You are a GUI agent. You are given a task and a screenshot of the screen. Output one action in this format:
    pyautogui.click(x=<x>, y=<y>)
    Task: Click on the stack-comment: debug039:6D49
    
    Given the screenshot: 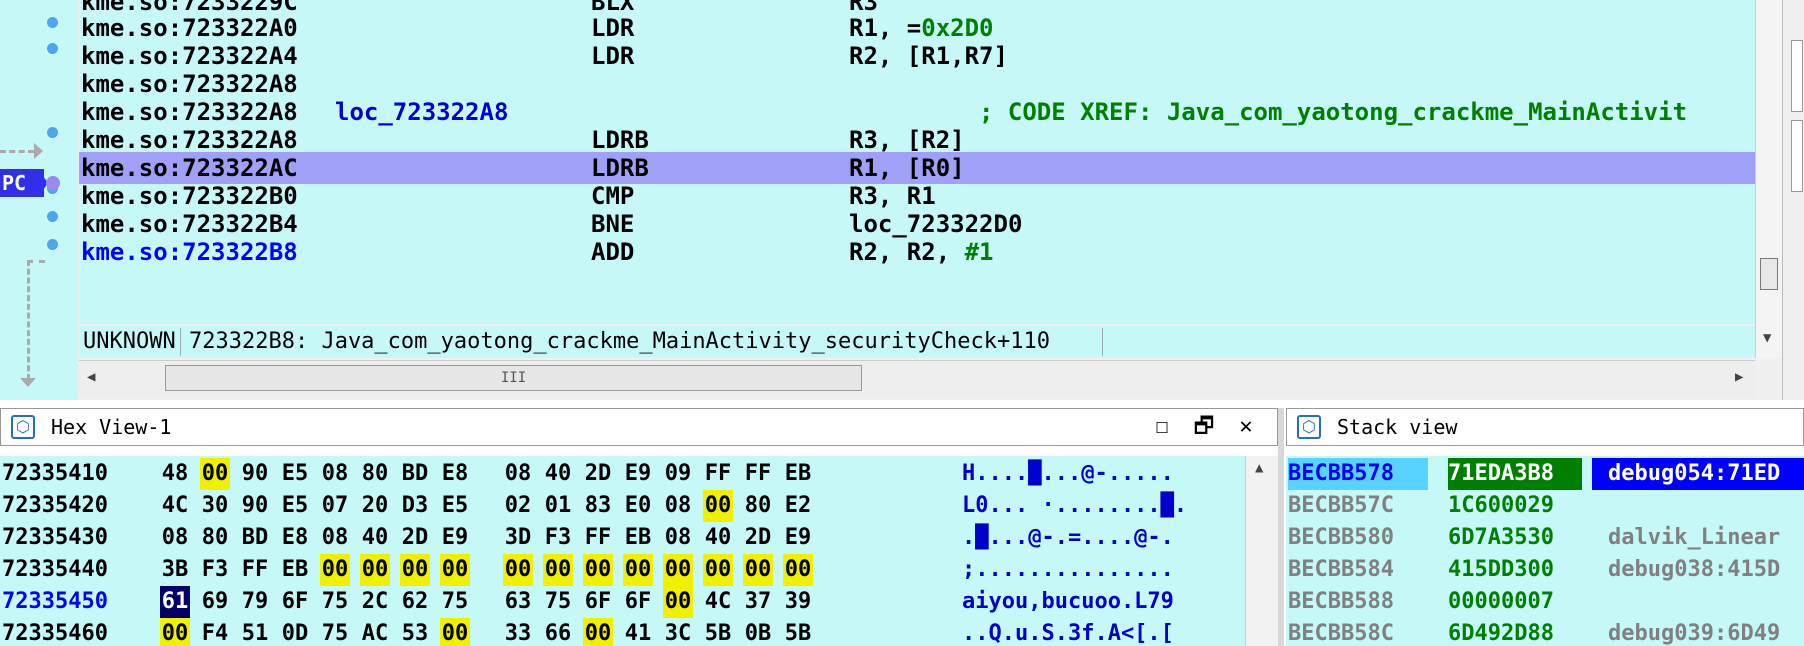 What is the action you would take?
    pyautogui.click(x=1694, y=632)
    